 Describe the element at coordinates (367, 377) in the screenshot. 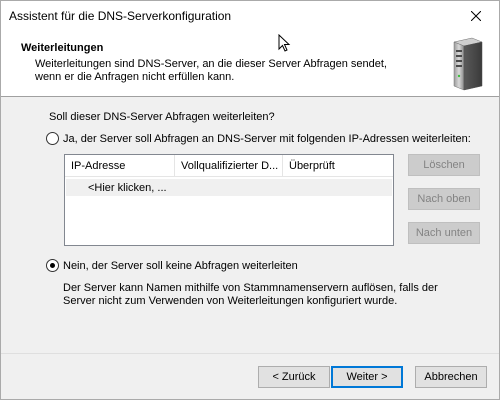

I see `next-button: Weiter >` at that location.